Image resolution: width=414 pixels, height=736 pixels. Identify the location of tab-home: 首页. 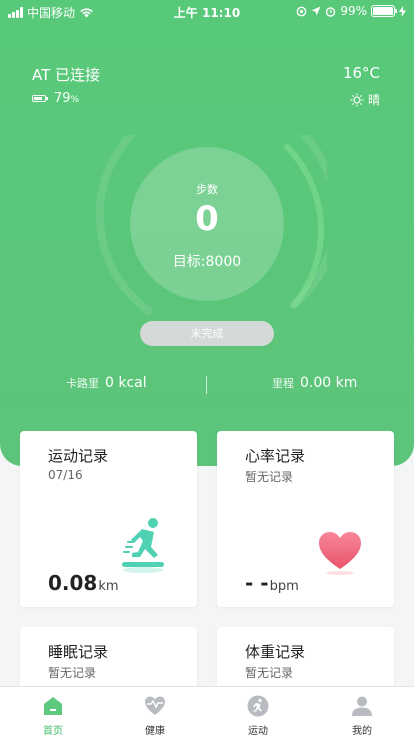
(53, 711).